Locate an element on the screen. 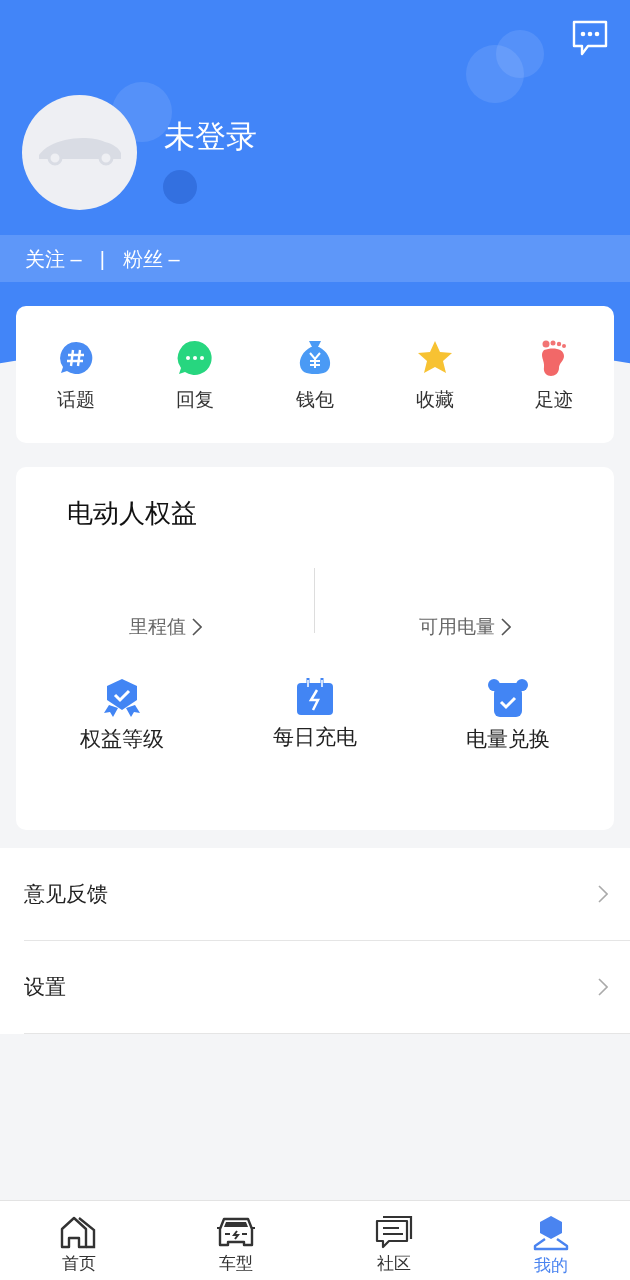 The height and width of the screenshot is (1280, 630). car-icon is located at coordinates (236, 1232).